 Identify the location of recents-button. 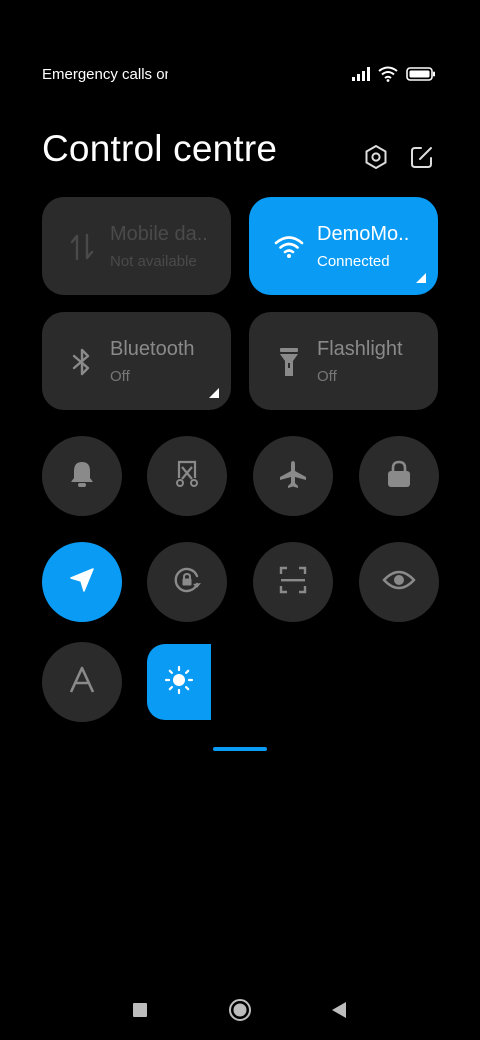
(140, 1012).